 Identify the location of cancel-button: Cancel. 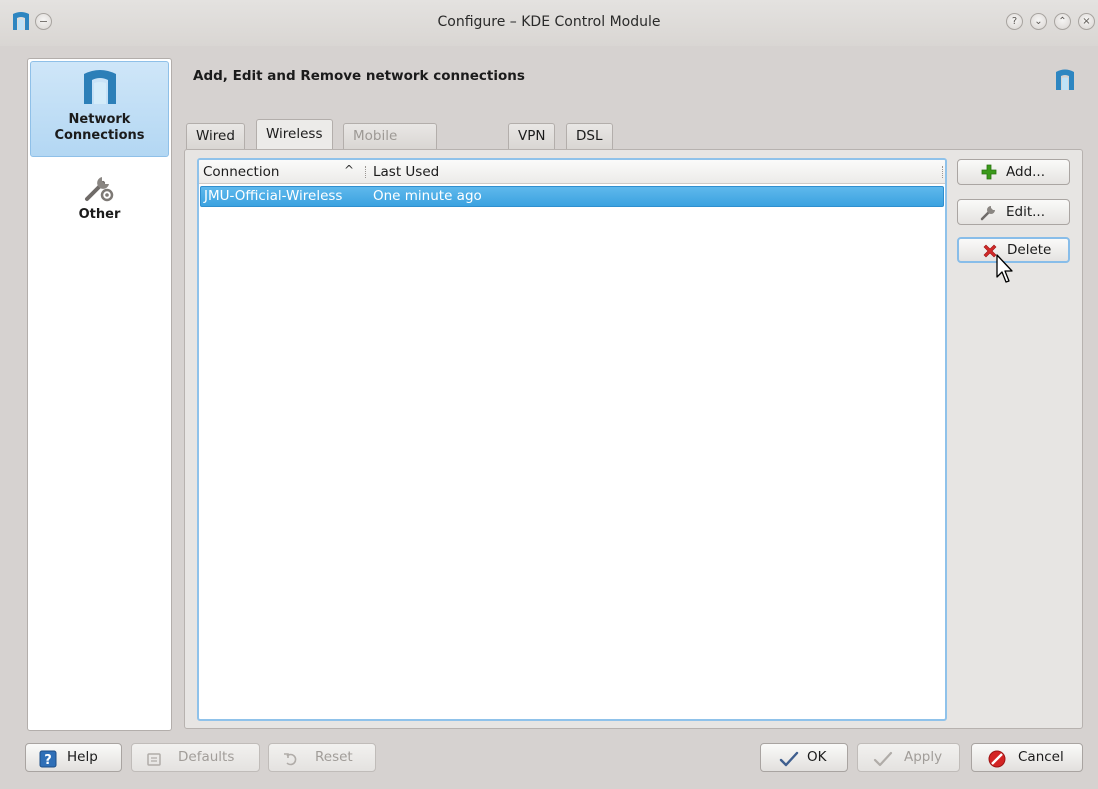
(1027, 757).